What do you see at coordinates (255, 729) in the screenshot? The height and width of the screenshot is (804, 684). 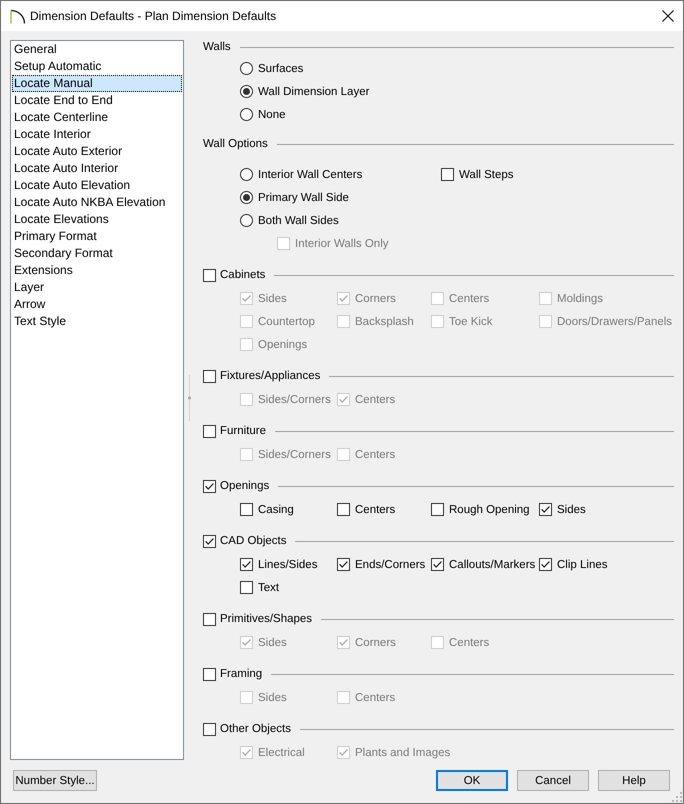 I see `group-title: Other Objects` at bounding box center [255, 729].